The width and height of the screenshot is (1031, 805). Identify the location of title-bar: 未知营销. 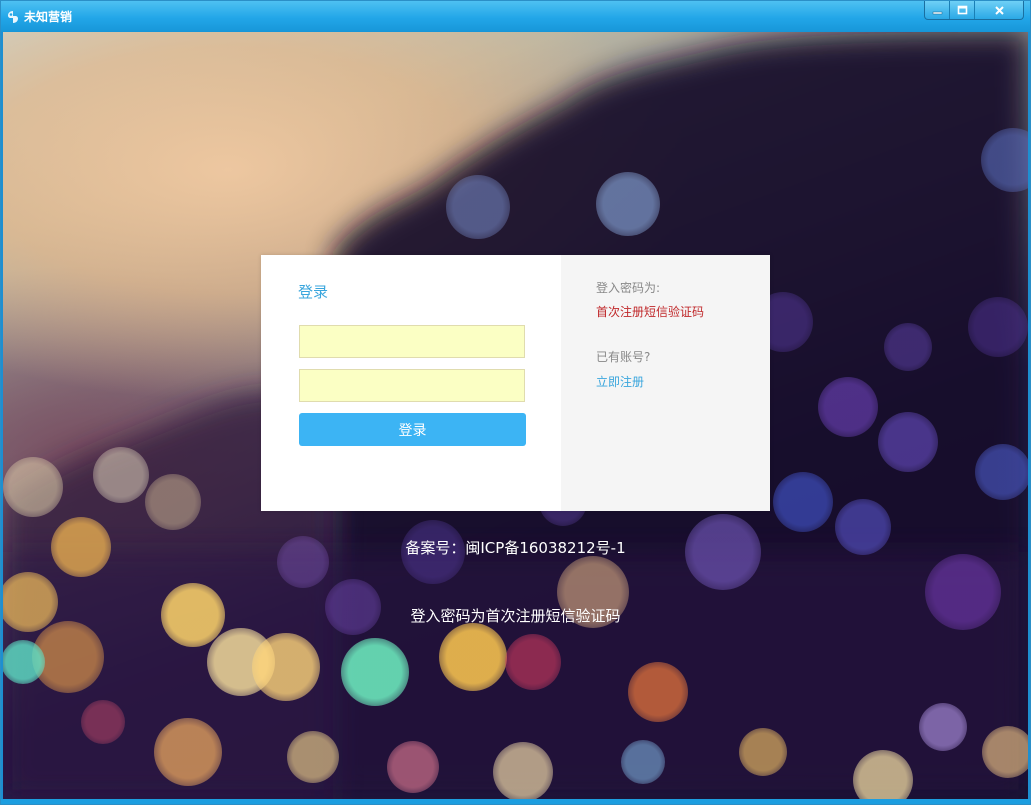
(515, 16).